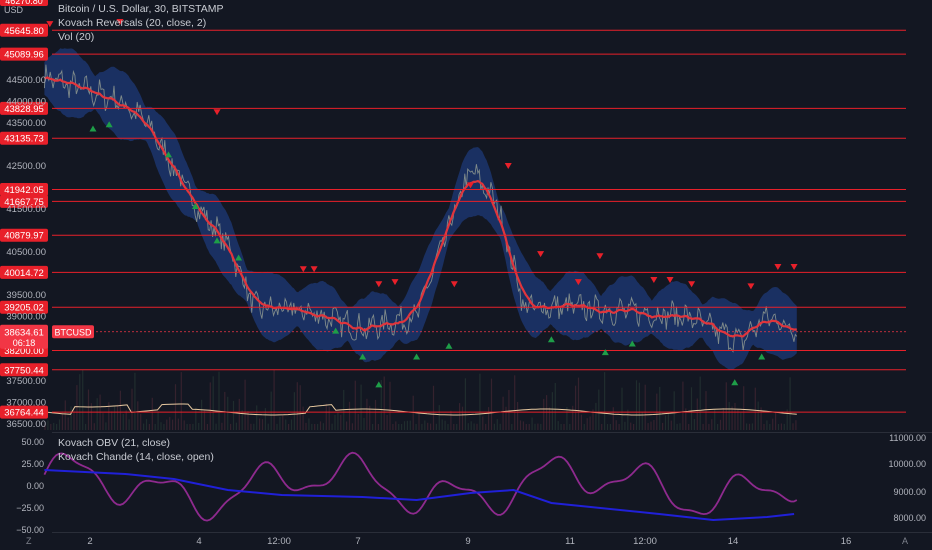  I want to click on indicator-kovach-chande-label: Kovach Chande (14, close, open), so click(136, 457).